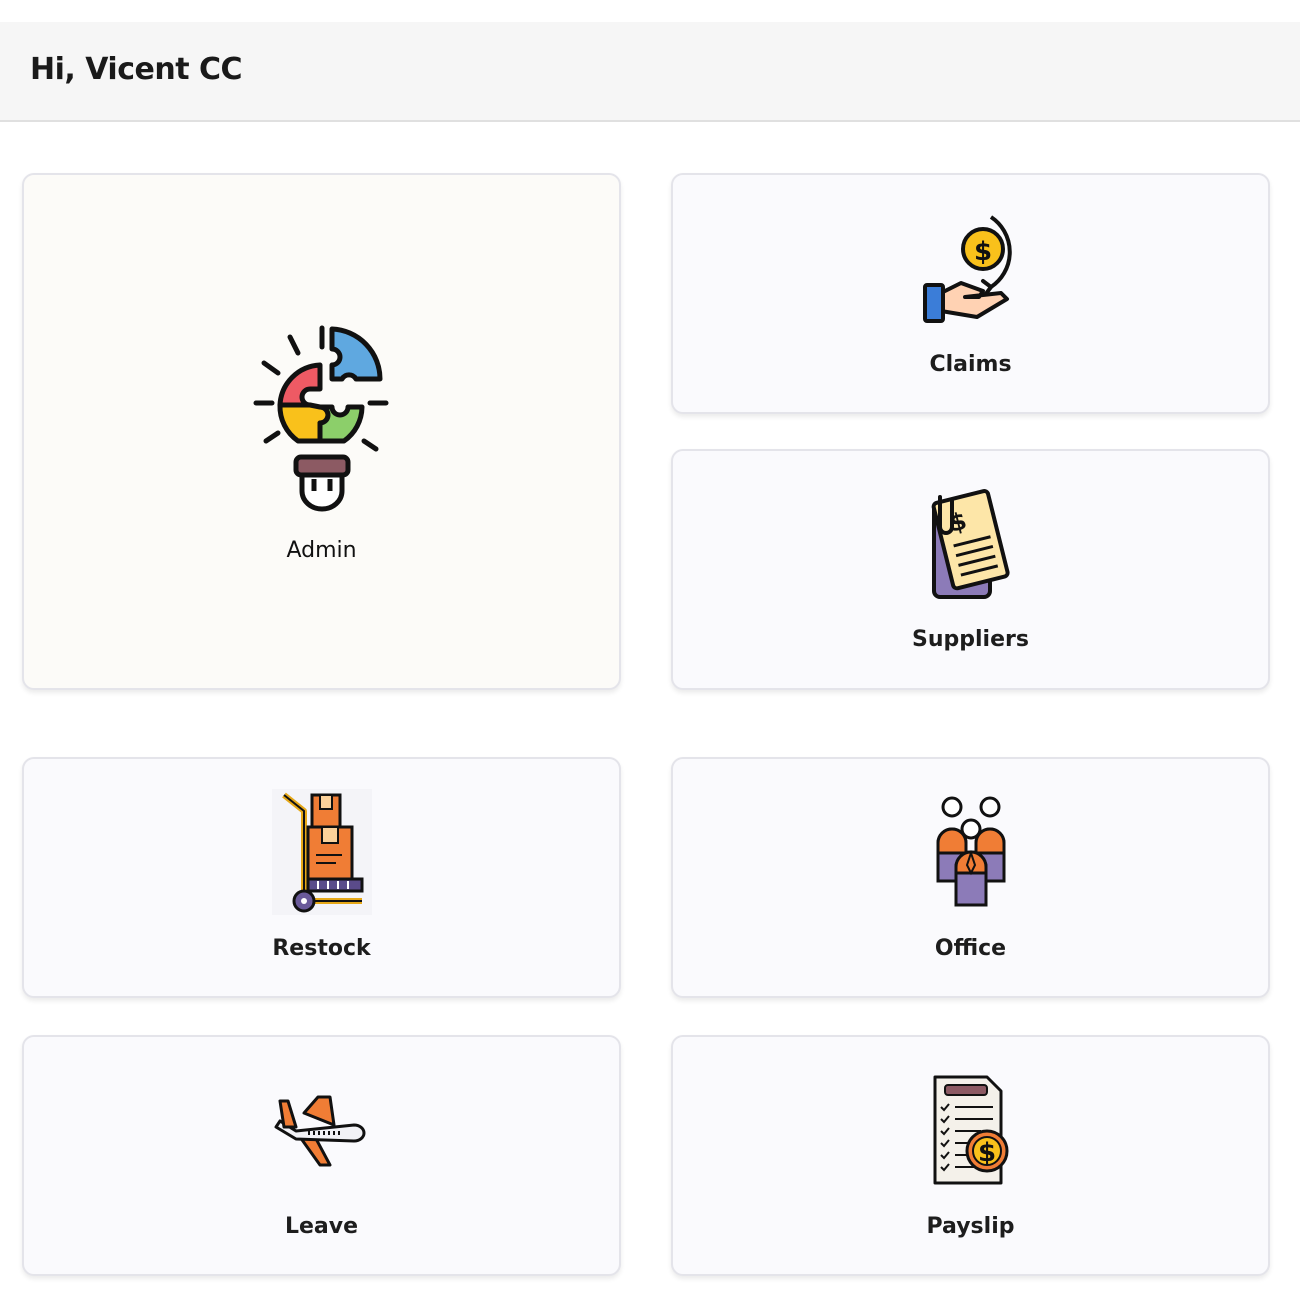 This screenshot has width=1300, height=1300. What do you see at coordinates (321, 1226) in the screenshot?
I see `leave-label: Leave` at bounding box center [321, 1226].